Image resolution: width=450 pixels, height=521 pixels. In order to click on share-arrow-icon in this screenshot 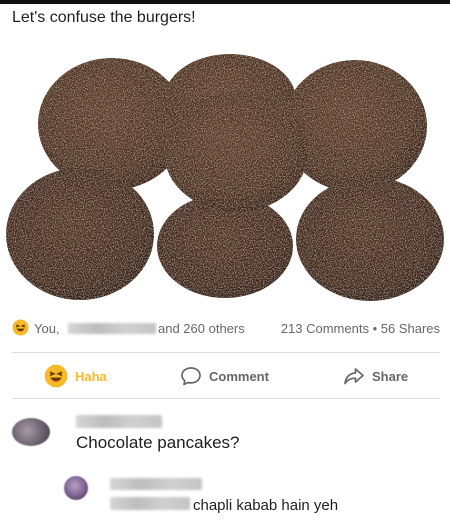, I will do `click(354, 376)`.